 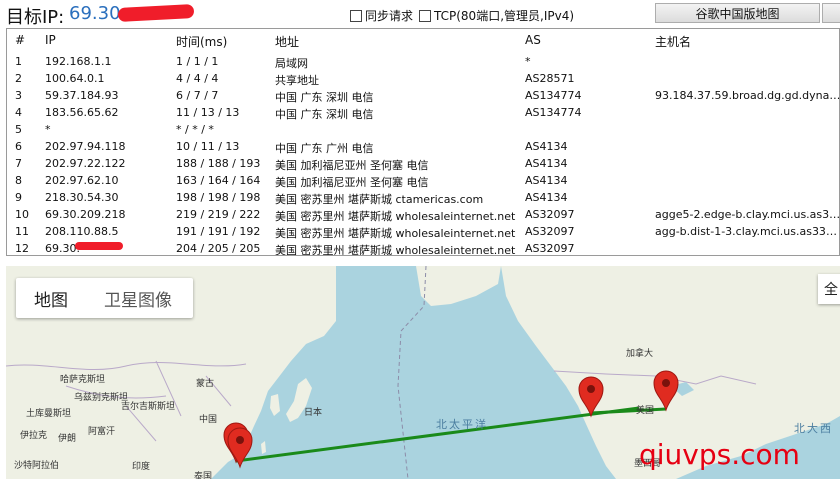 What do you see at coordinates (18, 146) in the screenshot?
I see `cell-index: 6` at bounding box center [18, 146].